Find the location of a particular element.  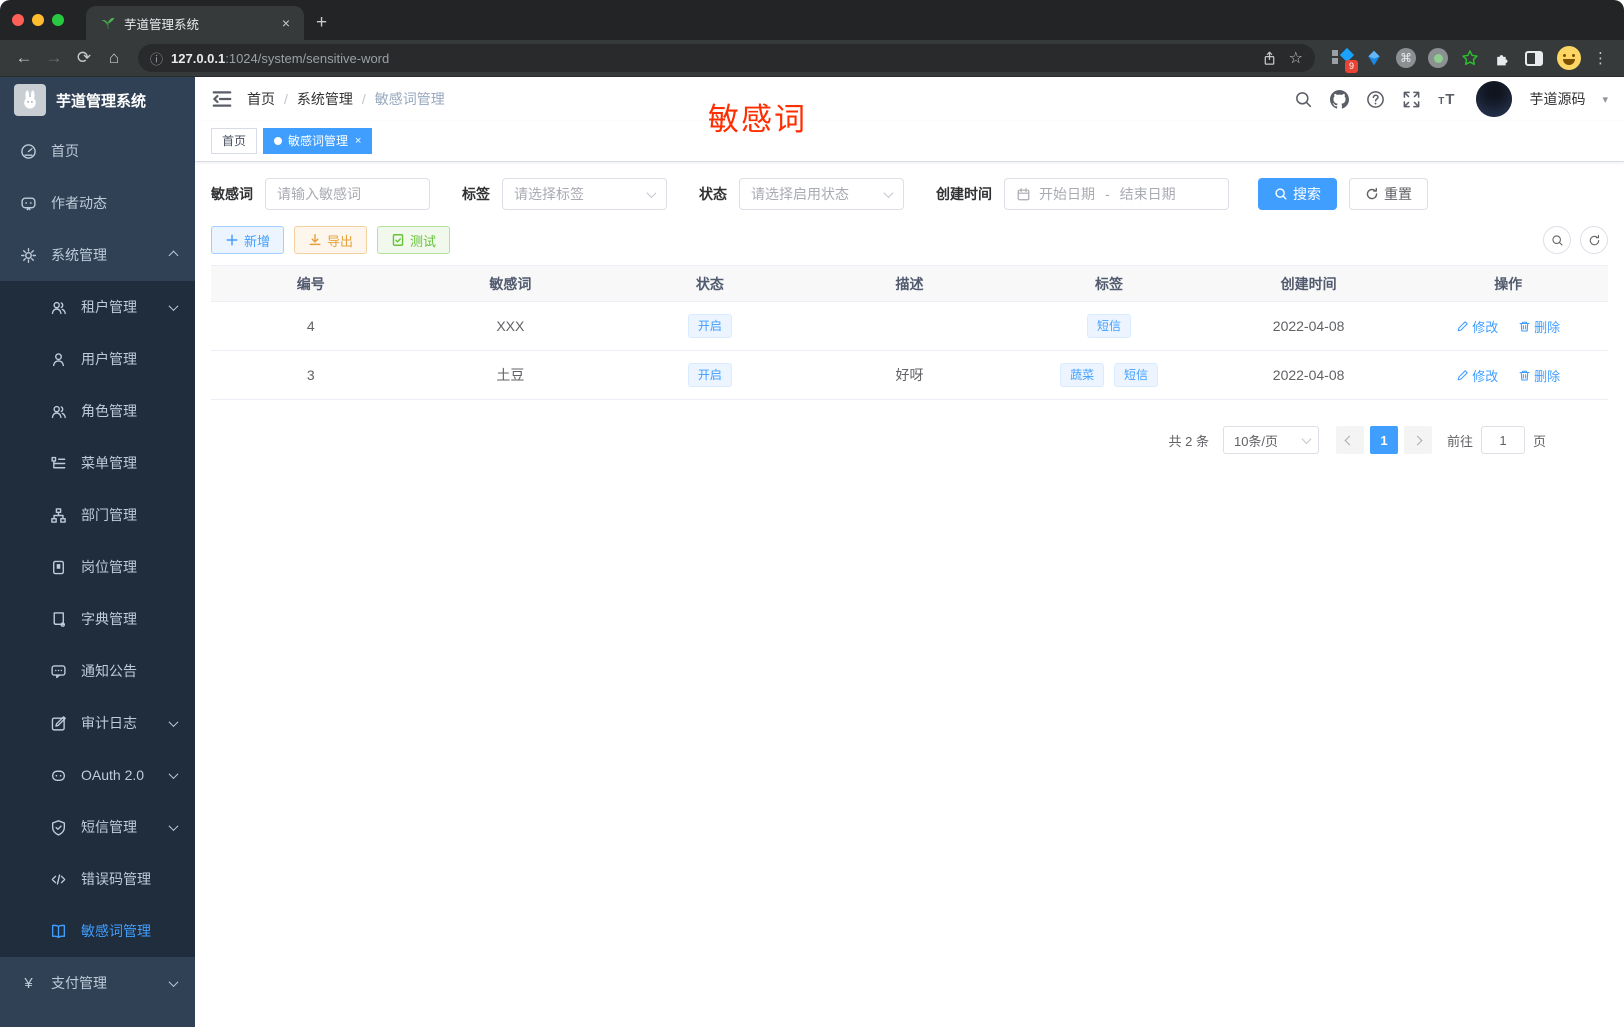

app-logo: 芋道管理系统 is located at coordinates (97, 100).